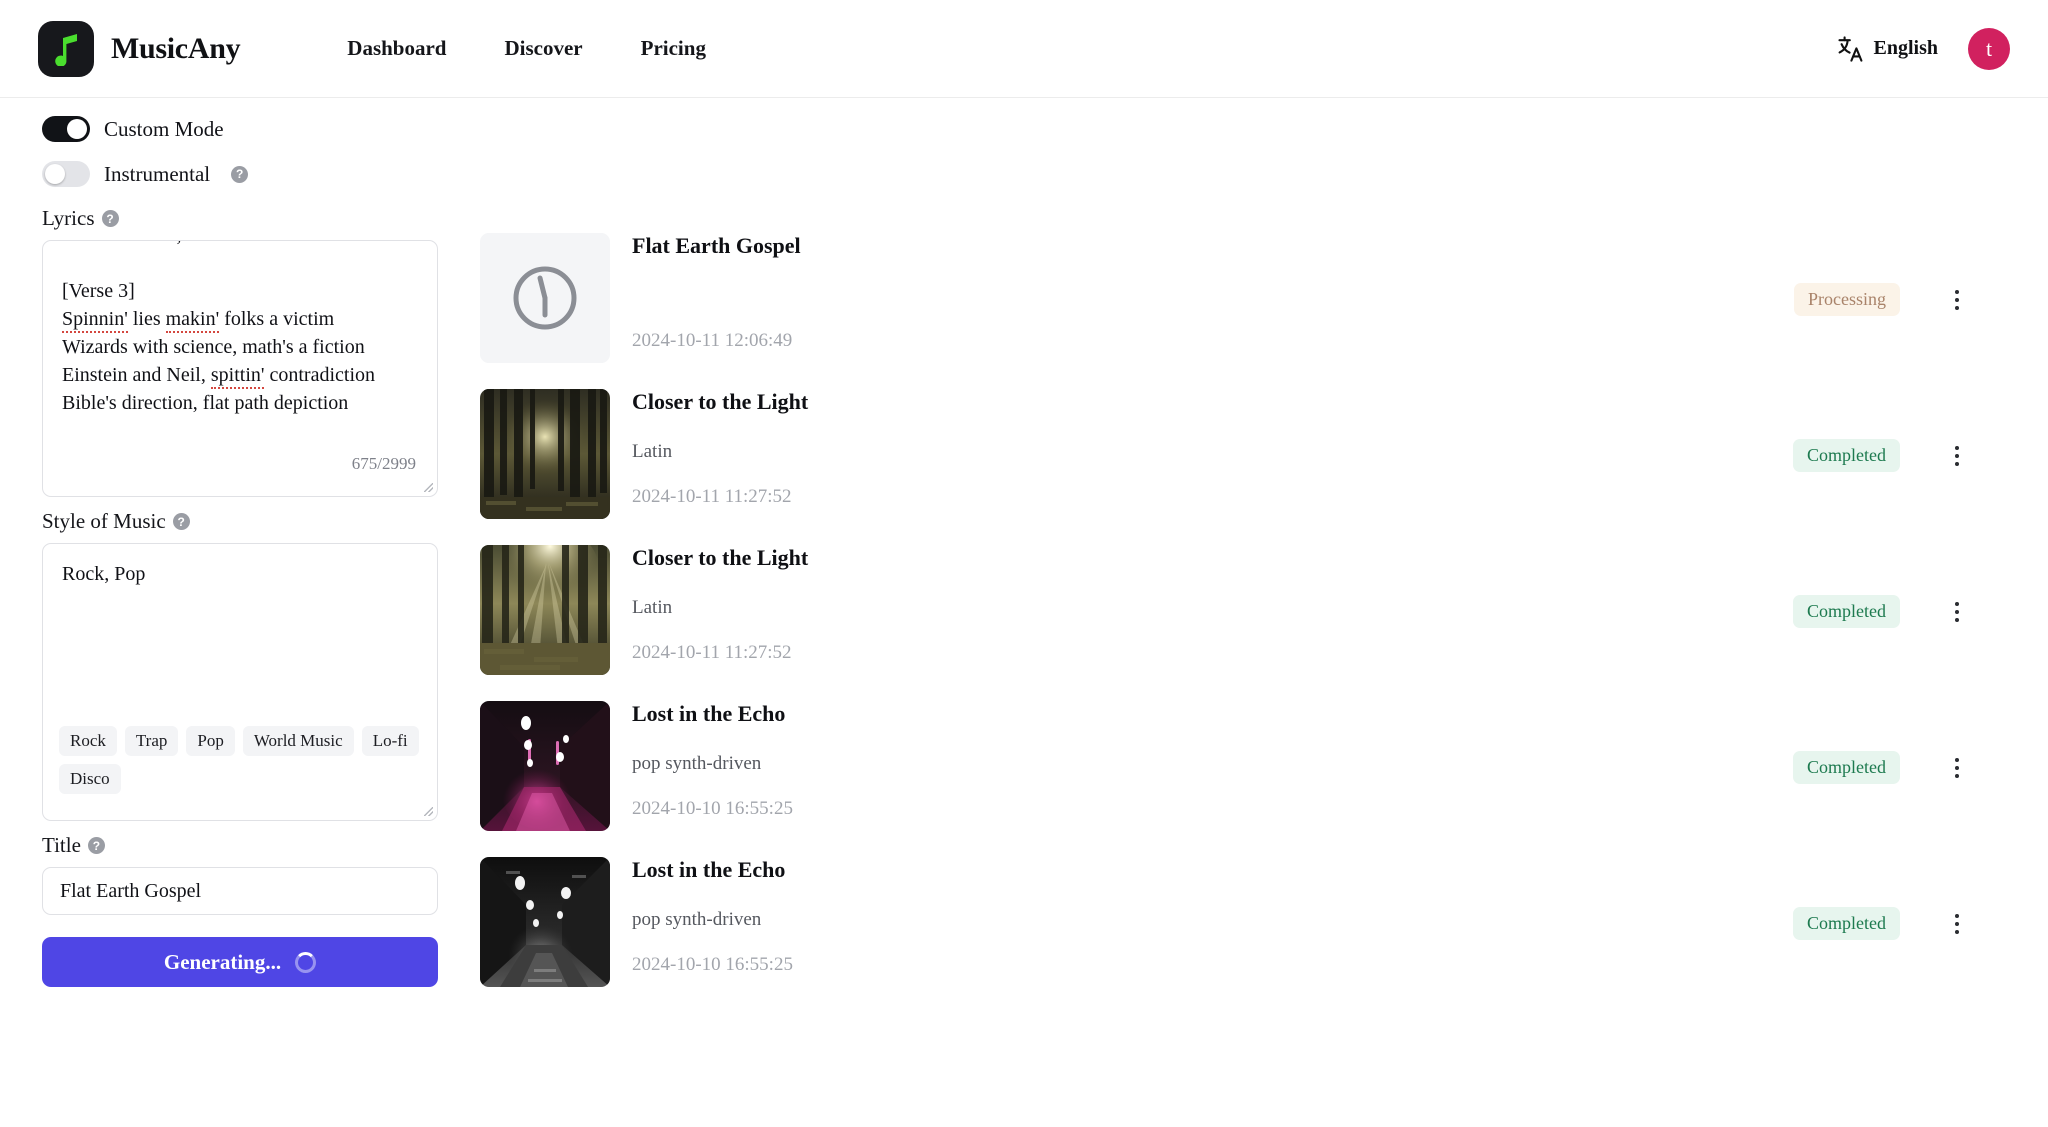  What do you see at coordinates (136, 375) in the screenshot?
I see `lyrics-l3a: Einstein and Neil,` at bounding box center [136, 375].